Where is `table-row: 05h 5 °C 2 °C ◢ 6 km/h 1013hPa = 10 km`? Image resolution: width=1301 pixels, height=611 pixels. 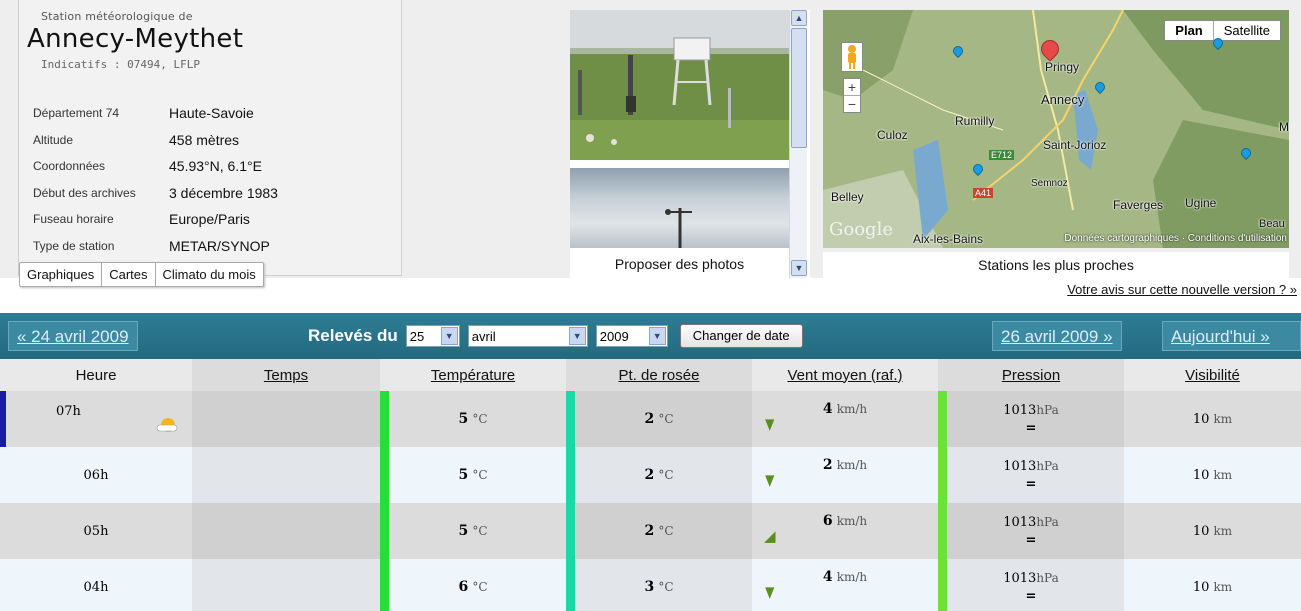
table-row: 05h 5 °C 2 °C ◢ 6 km/h 1013hPa = 10 km is located at coordinates (650, 531).